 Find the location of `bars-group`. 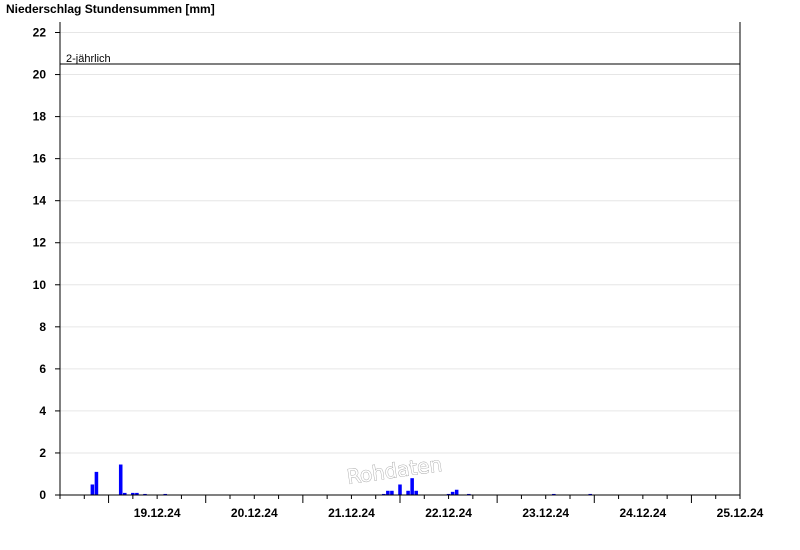

bars-group is located at coordinates (341, 479).